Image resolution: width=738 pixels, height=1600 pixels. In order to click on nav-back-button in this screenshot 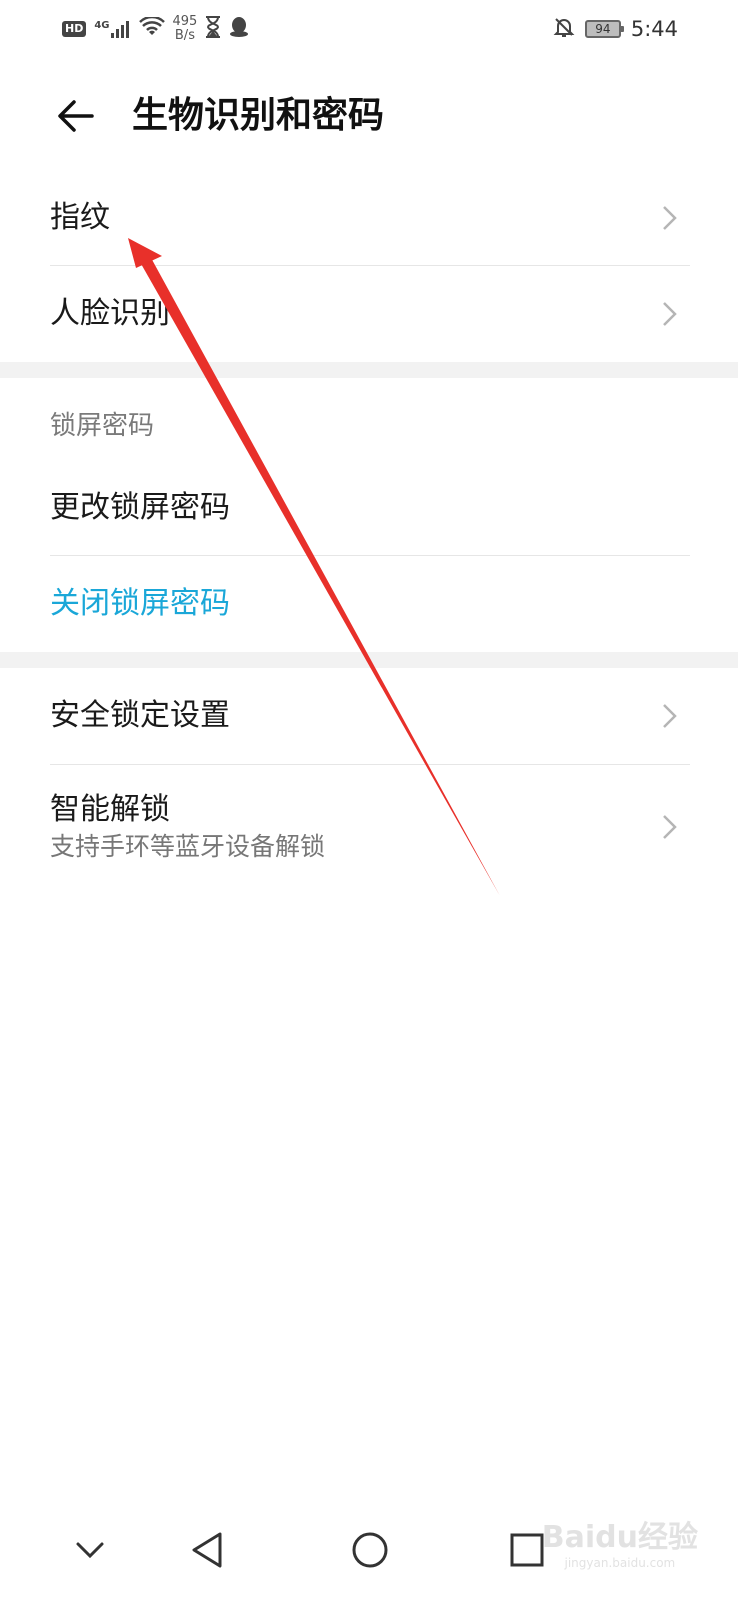, I will do `click(208, 1550)`.